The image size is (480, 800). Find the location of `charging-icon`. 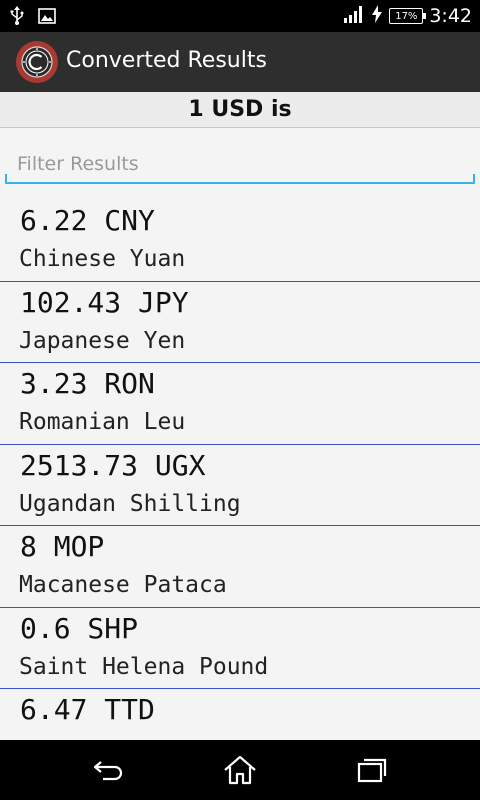

charging-icon is located at coordinates (377, 16).